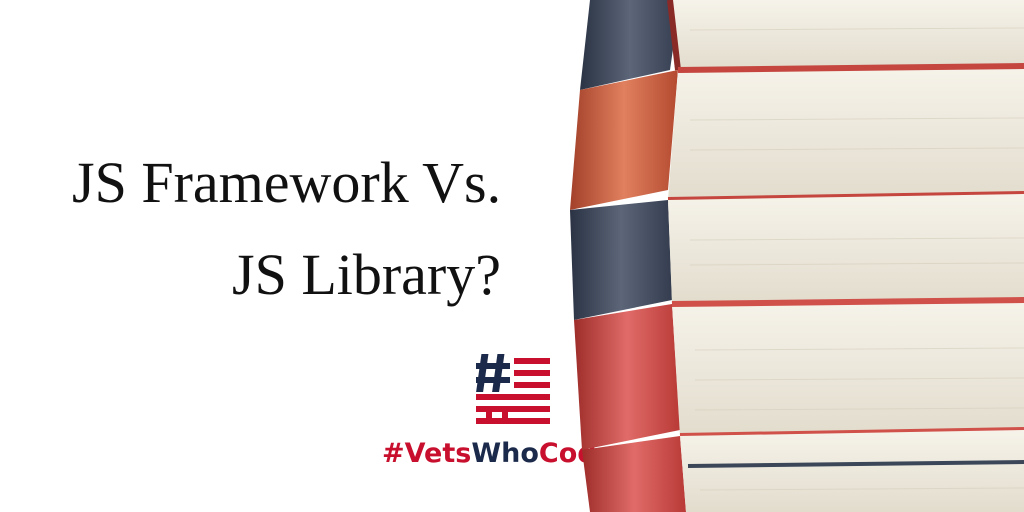  What do you see at coordinates (287, 182) in the screenshot?
I see `headline-line-1: JS Framework Vs.` at bounding box center [287, 182].